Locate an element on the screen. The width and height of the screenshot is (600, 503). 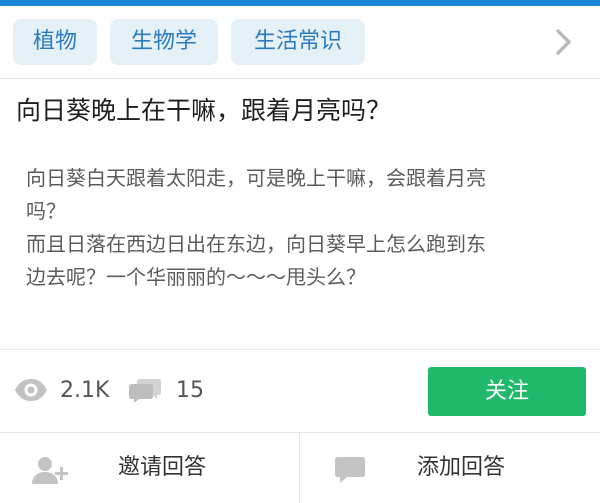
eye-icon is located at coordinates (31, 390).